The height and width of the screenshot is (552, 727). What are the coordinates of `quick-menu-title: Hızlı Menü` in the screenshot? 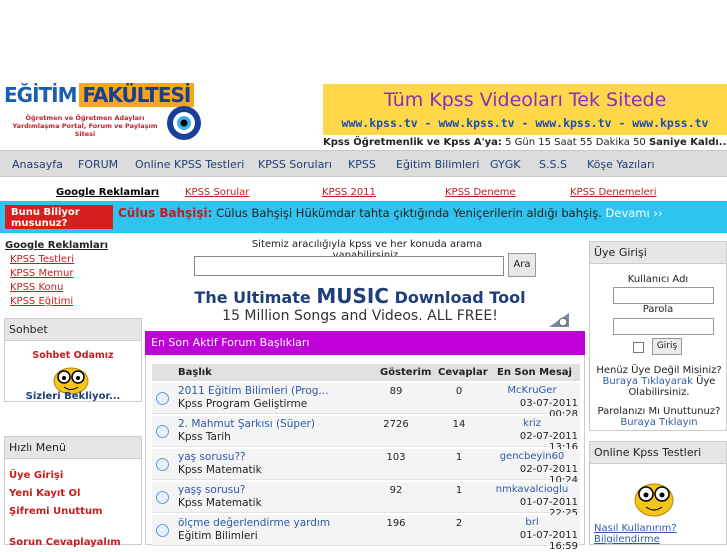 It's located at (73, 448).